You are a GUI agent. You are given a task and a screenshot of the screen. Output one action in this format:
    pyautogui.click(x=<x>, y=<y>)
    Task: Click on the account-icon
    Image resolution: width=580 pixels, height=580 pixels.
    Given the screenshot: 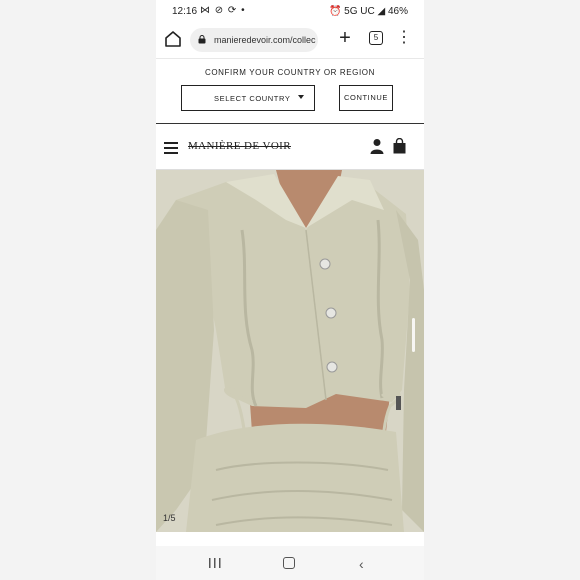 What is the action you would take?
    pyautogui.click(x=377, y=146)
    